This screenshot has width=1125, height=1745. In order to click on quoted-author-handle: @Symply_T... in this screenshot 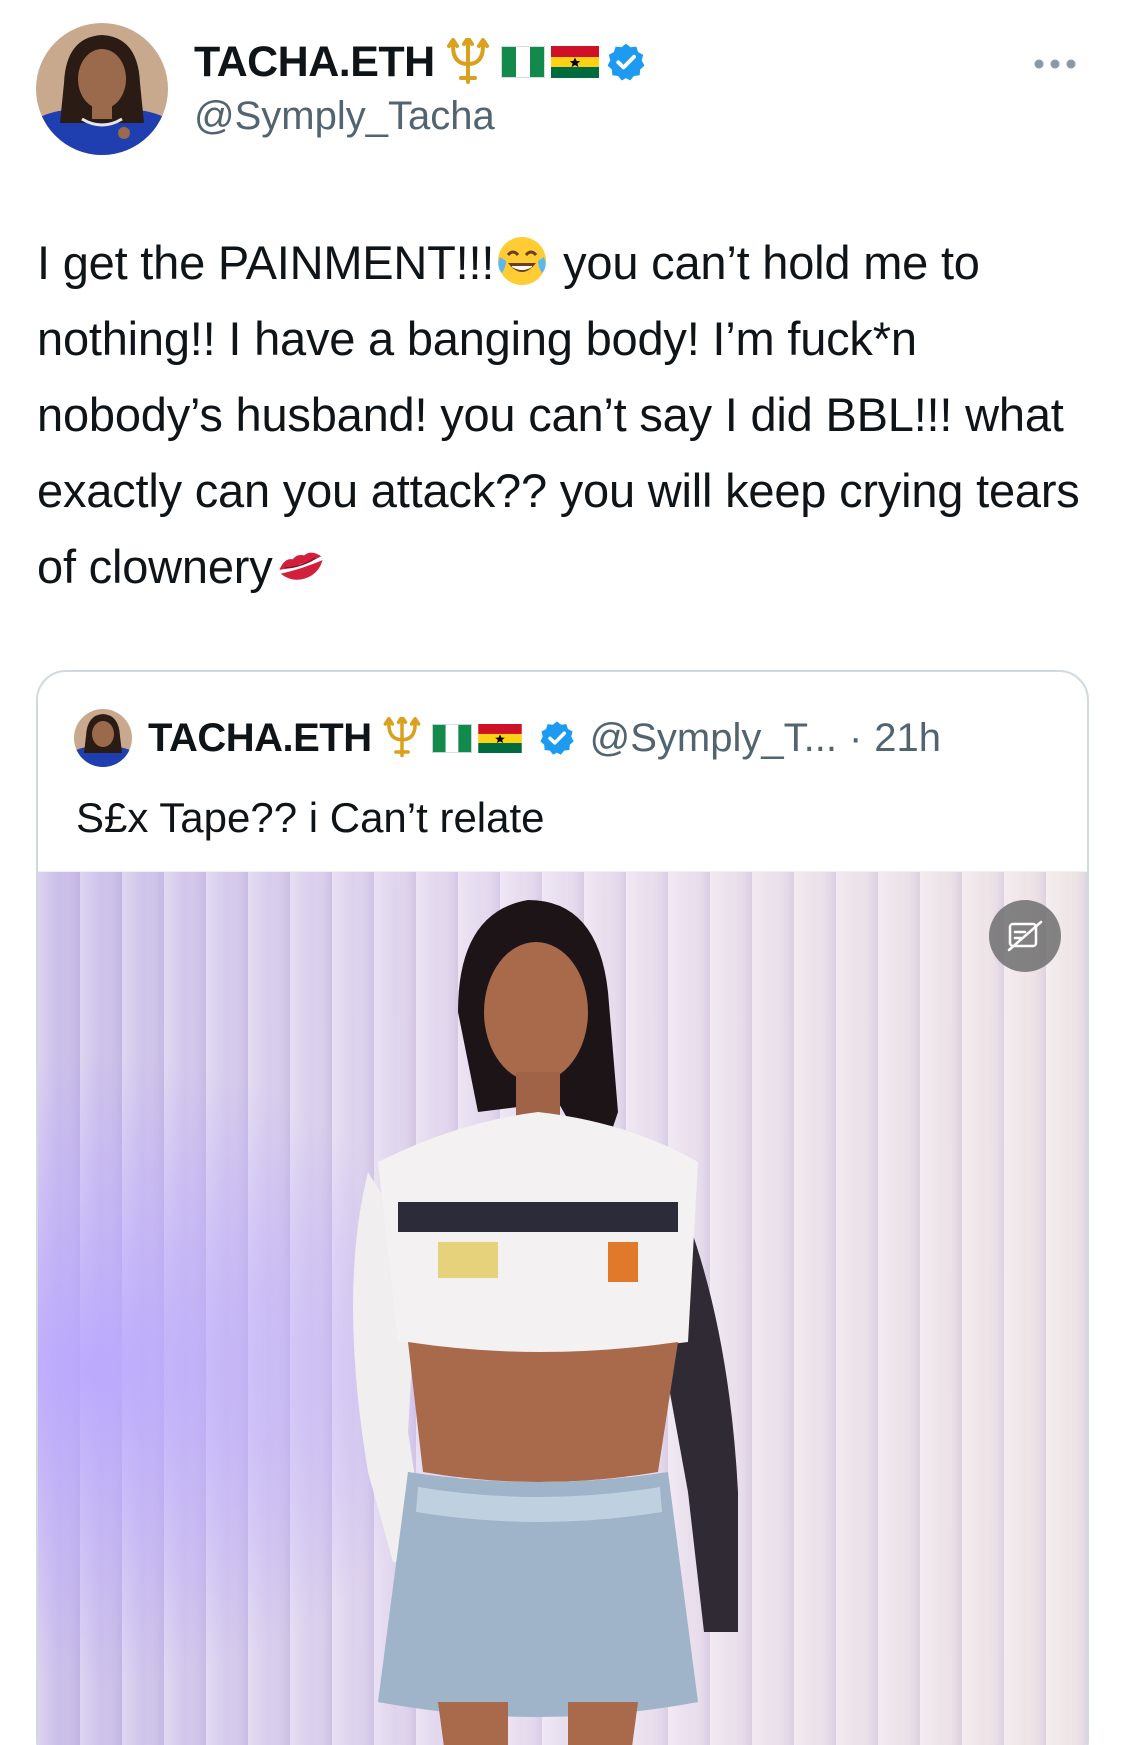, I will do `click(713, 737)`.